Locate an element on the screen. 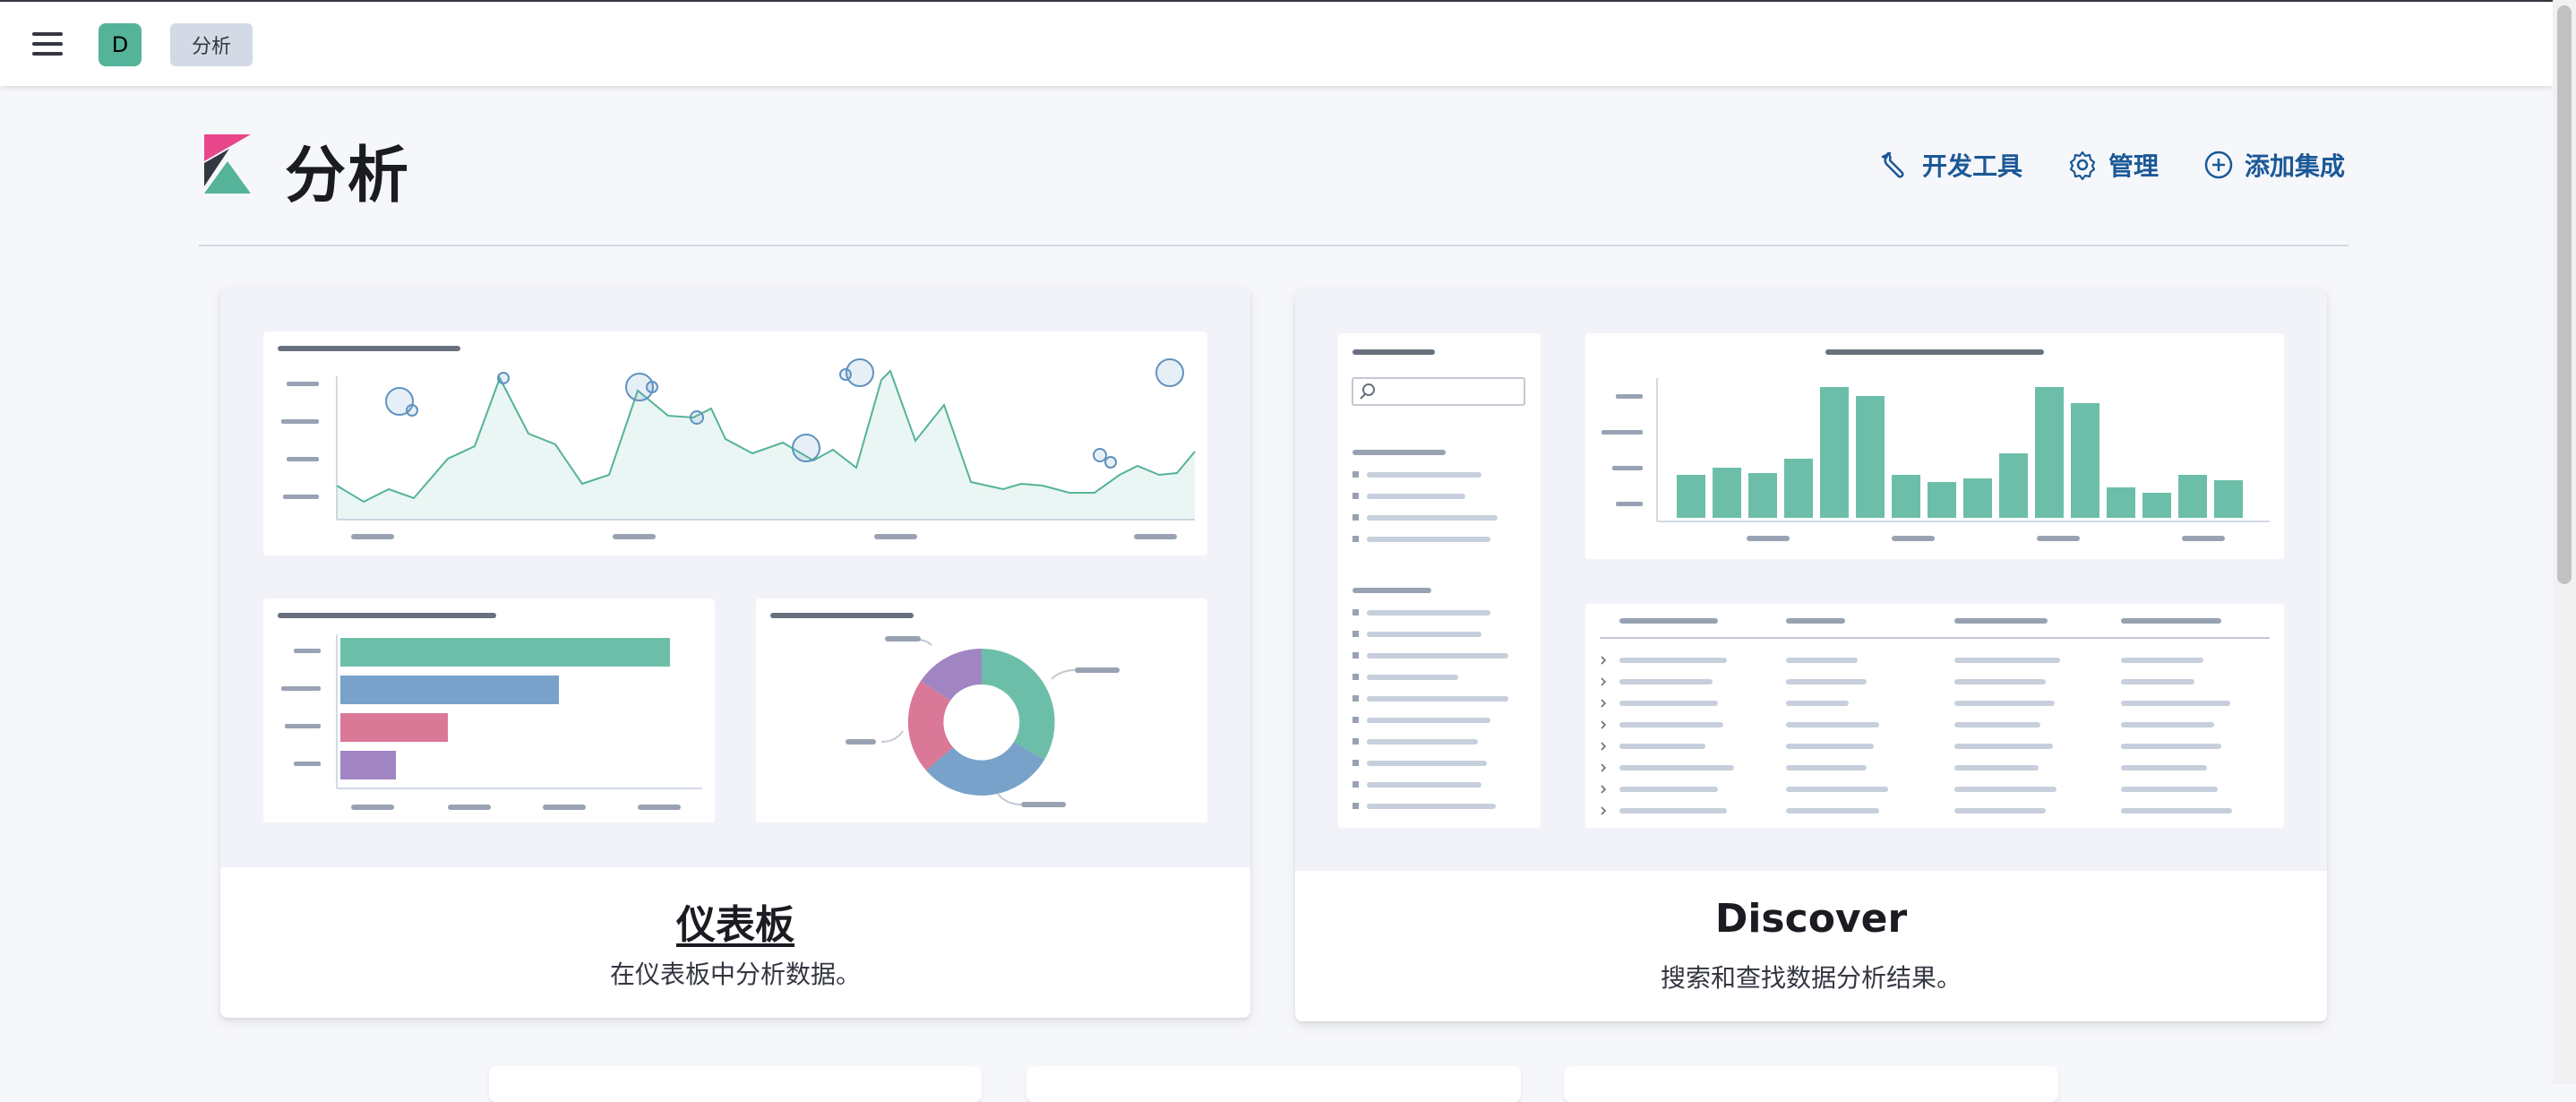 The height and width of the screenshot is (1102, 2576). line-chart-illustration is located at coordinates (735, 443).